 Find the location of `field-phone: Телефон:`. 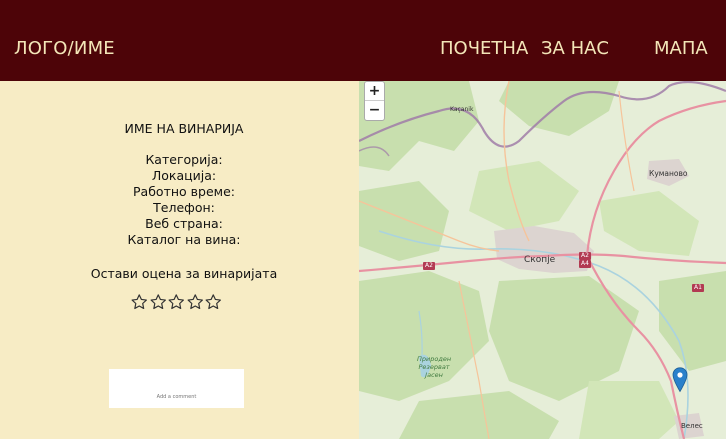

field-phone: Телефон: is located at coordinates (184, 207).